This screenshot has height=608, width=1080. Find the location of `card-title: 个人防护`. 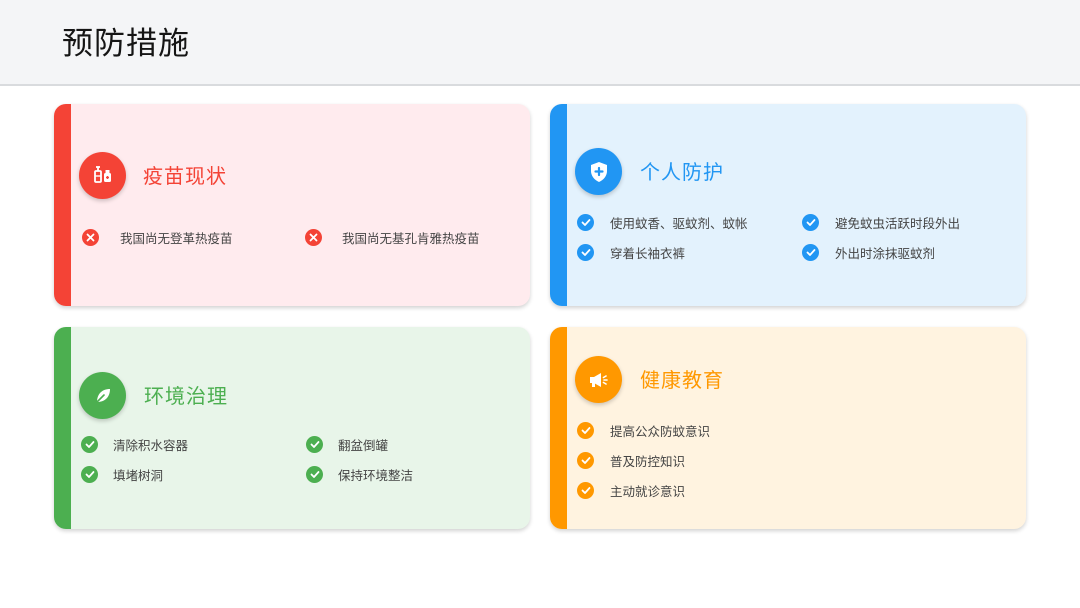

card-title: 个人防护 is located at coordinates (682, 172).